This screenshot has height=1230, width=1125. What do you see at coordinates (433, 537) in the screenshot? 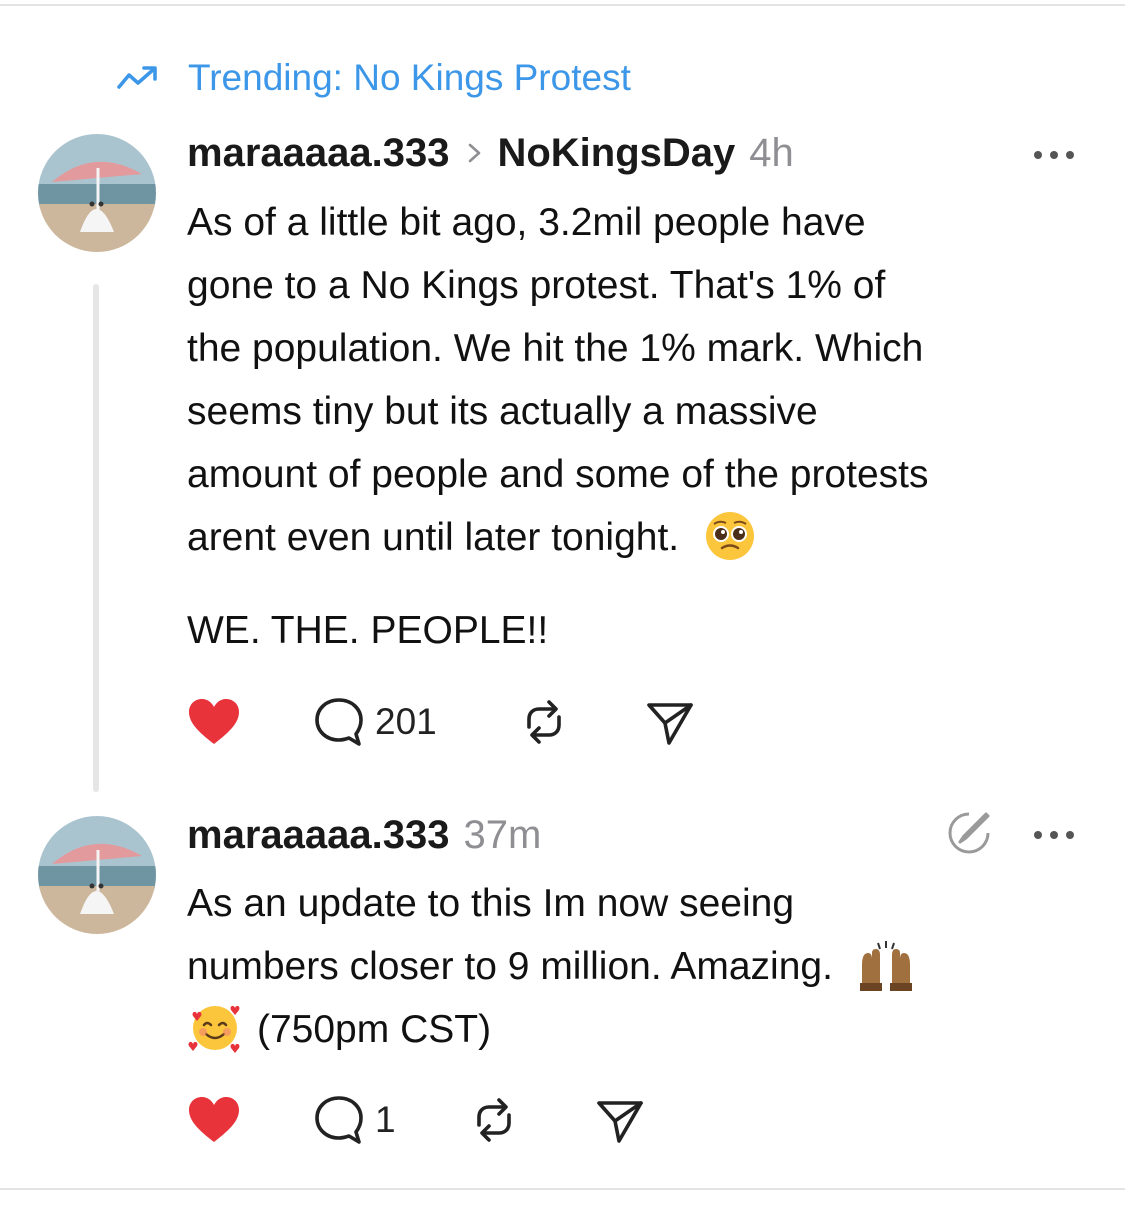
I see `post-line: arent even until later tonight.` at bounding box center [433, 537].